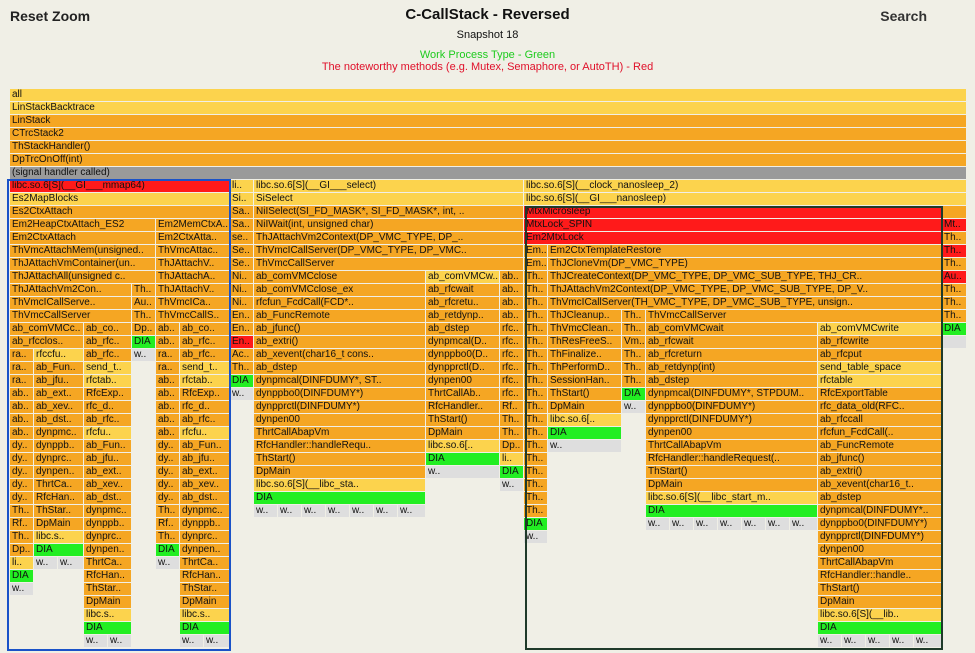 This screenshot has width=975, height=653. I want to click on flame-frame: ab_rfccall, so click(880, 420).